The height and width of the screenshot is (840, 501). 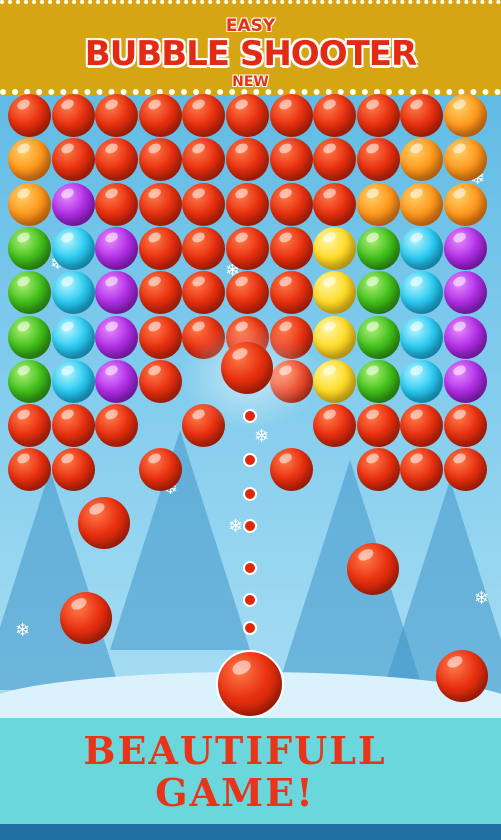 What do you see at coordinates (250, 684) in the screenshot?
I see `shooter-bubble` at bounding box center [250, 684].